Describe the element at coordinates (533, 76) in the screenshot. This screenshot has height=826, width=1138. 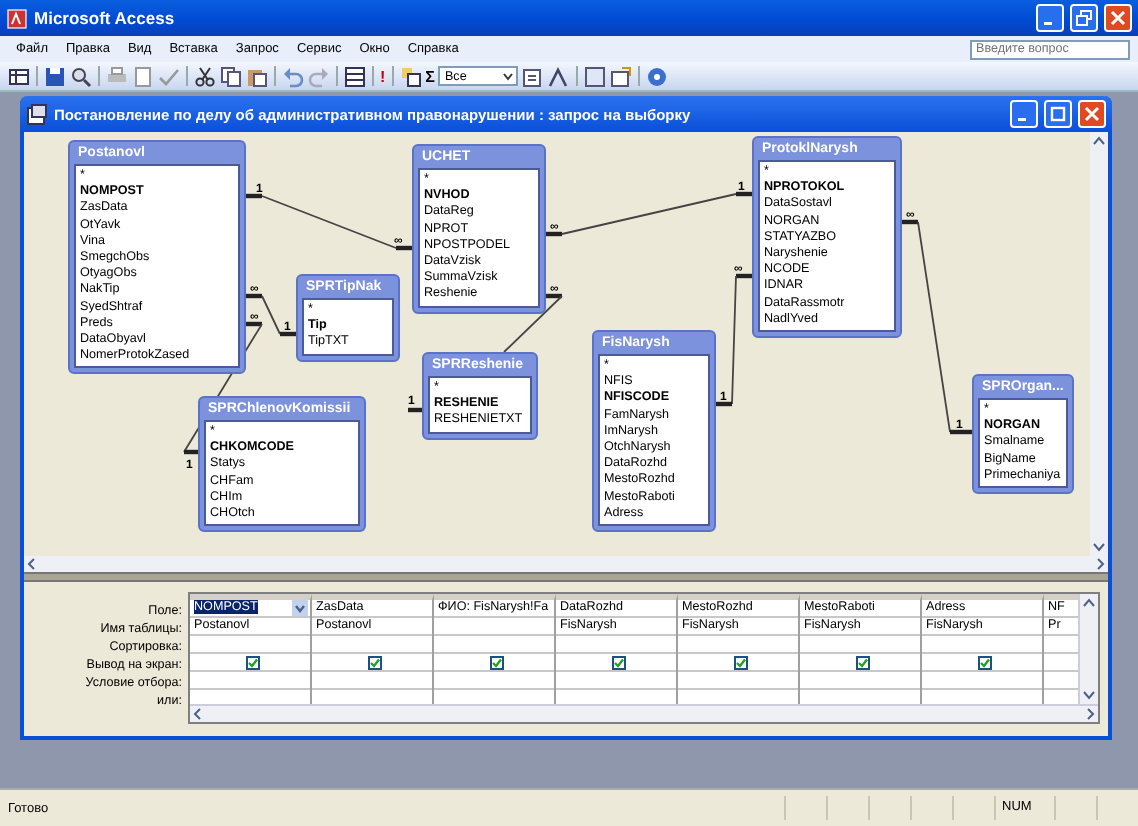
I see `properties-icon` at that location.